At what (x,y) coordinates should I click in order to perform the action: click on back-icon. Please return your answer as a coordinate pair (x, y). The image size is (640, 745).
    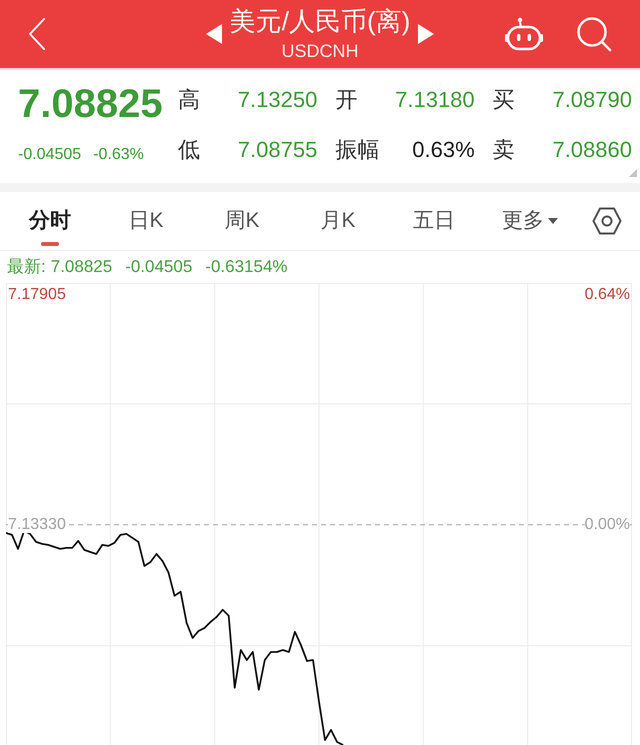
    Looking at the image, I should click on (37, 34).